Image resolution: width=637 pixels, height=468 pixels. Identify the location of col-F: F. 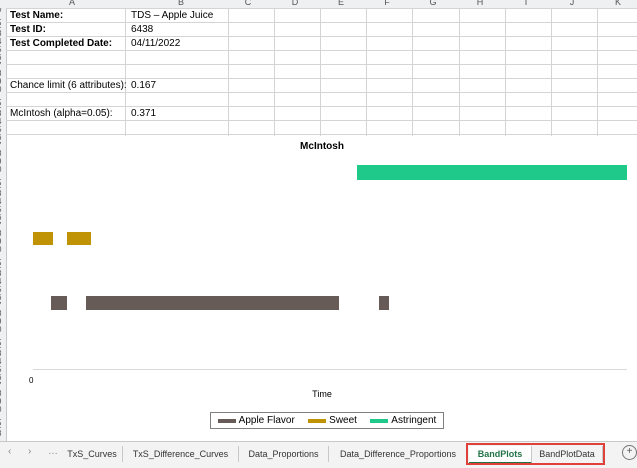
(387, 3).